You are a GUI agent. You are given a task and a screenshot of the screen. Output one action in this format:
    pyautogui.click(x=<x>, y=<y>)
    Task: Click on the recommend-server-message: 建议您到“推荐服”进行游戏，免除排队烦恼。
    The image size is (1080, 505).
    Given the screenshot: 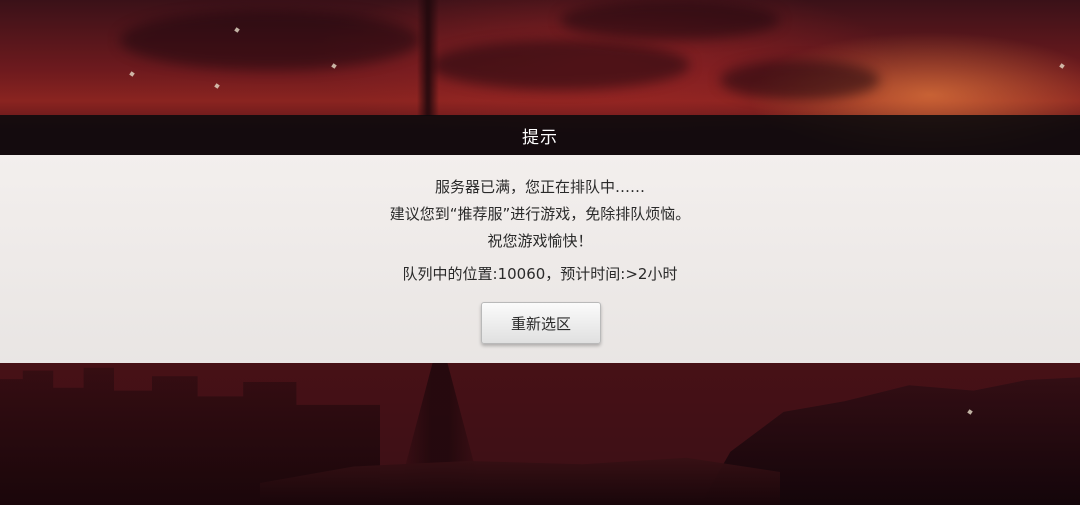 What is the action you would take?
    pyautogui.click(x=540, y=214)
    